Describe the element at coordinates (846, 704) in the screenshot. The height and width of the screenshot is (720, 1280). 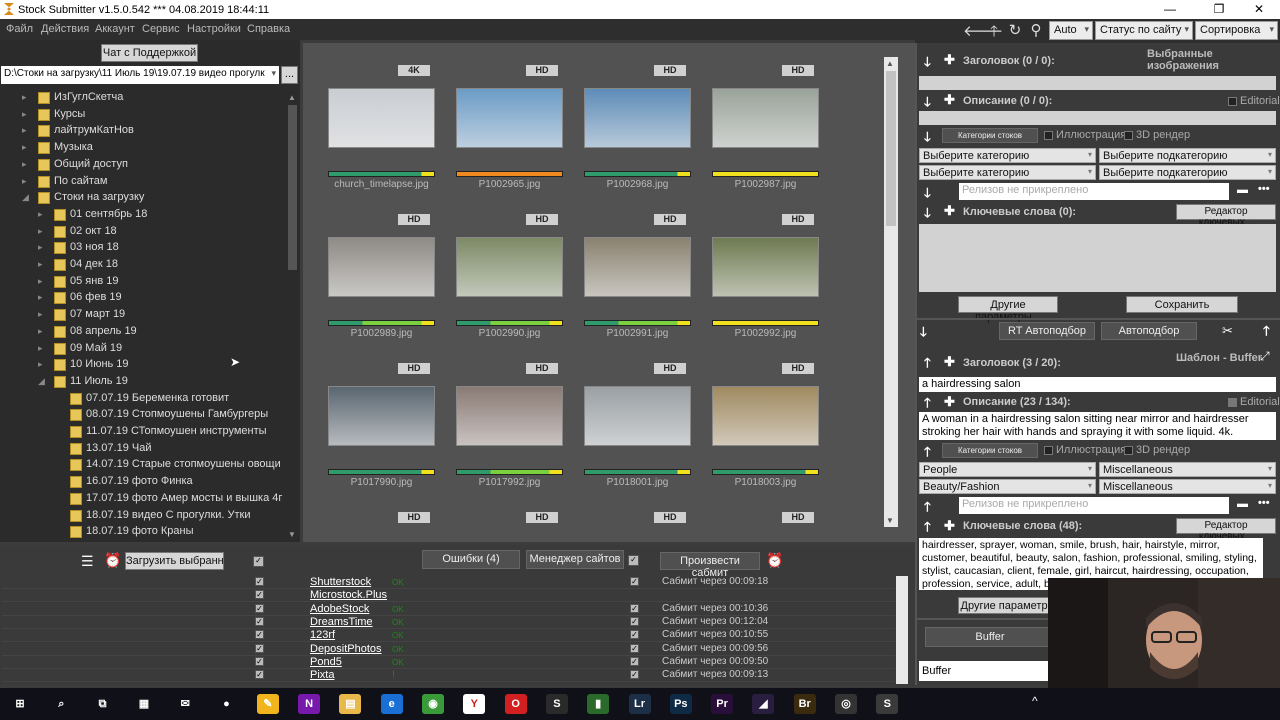
I see `davinci-icon: ◎` at that location.